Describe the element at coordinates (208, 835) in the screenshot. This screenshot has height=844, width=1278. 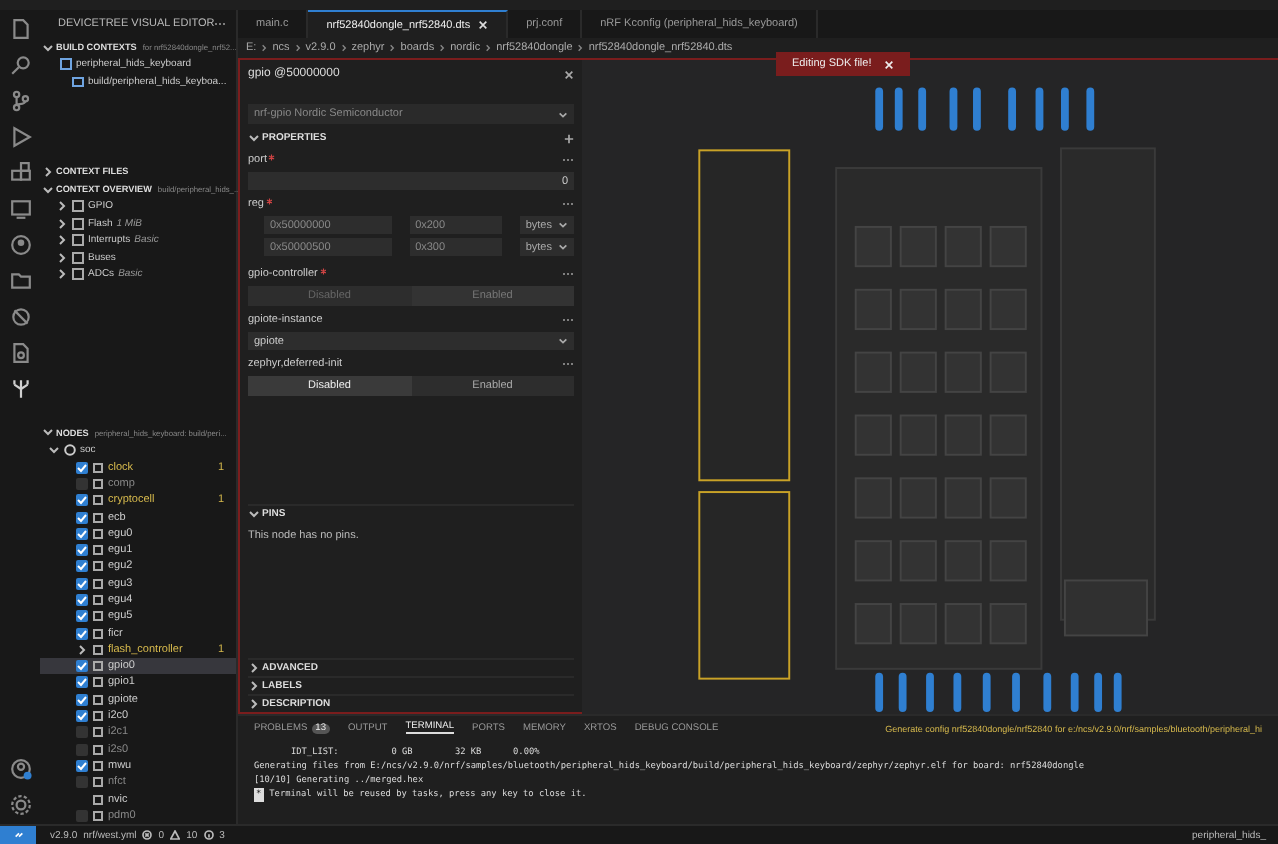
I see `info-icon` at that location.